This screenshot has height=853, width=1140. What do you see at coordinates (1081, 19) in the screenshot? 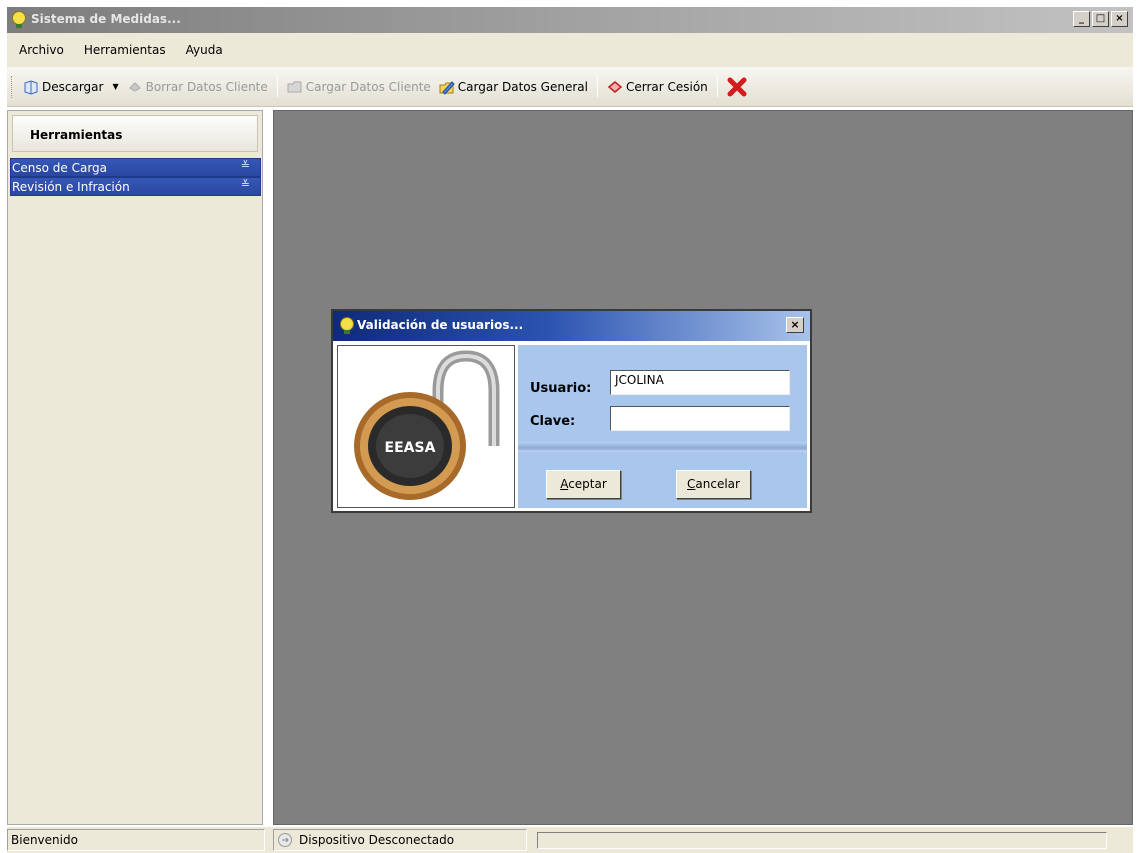
I see `minimize-button: _` at bounding box center [1081, 19].